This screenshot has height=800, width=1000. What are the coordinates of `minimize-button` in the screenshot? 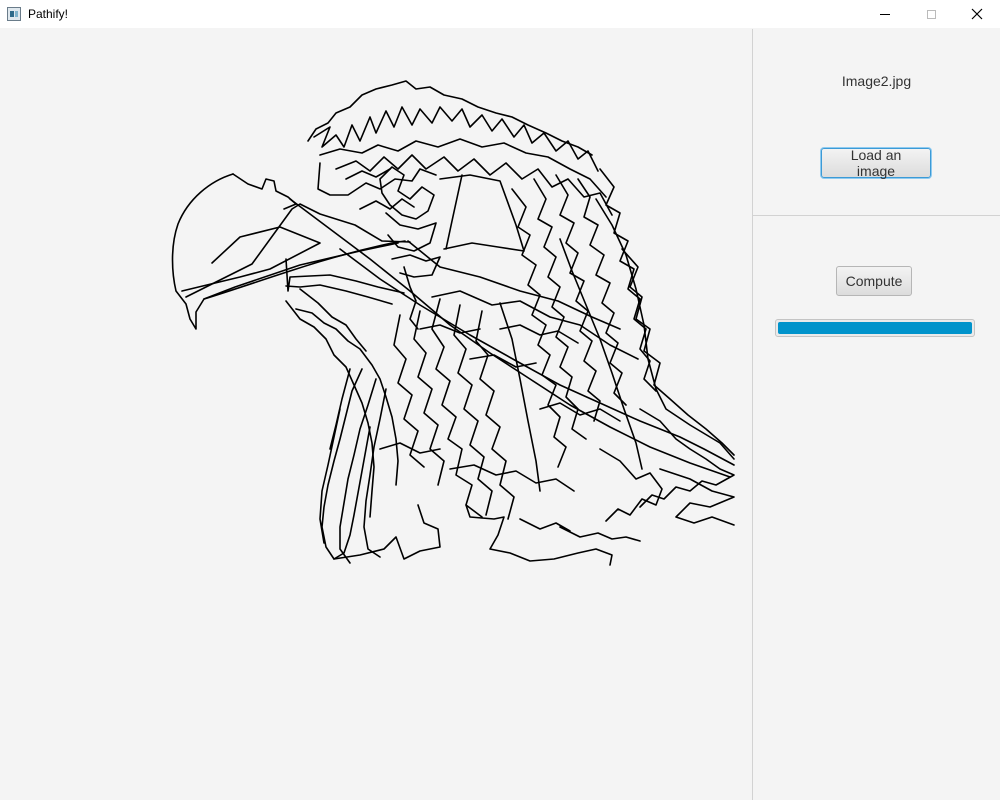 It's located at (885, 14).